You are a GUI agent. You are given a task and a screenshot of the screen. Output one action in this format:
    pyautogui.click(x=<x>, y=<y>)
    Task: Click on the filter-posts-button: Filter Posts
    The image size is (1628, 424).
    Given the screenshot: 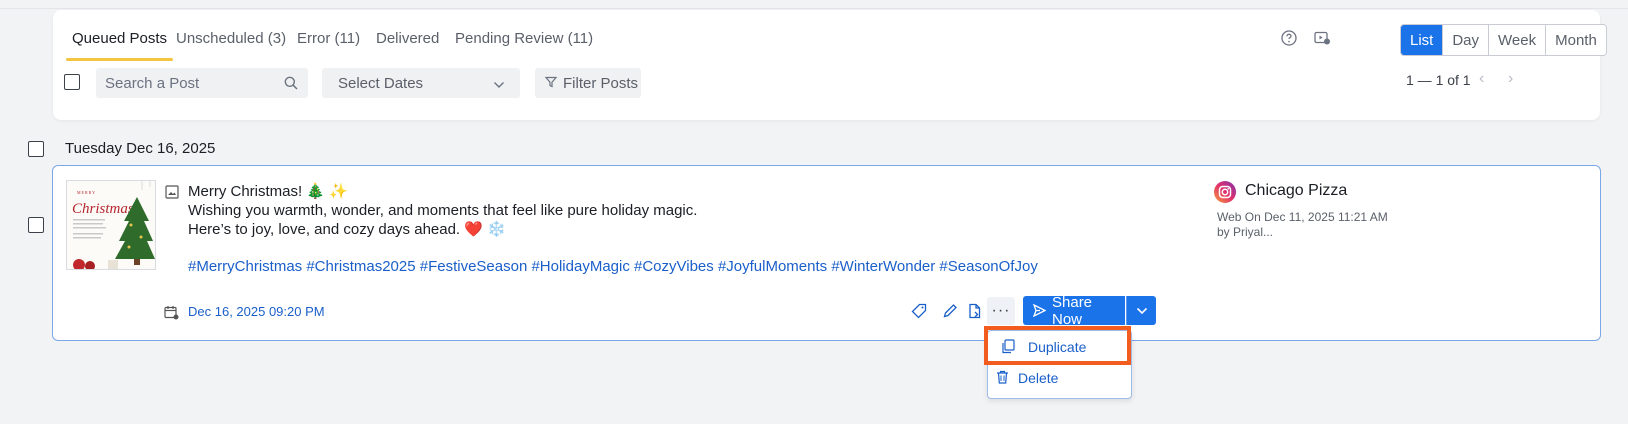 What is the action you would take?
    pyautogui.click(x=588, y=83)
    